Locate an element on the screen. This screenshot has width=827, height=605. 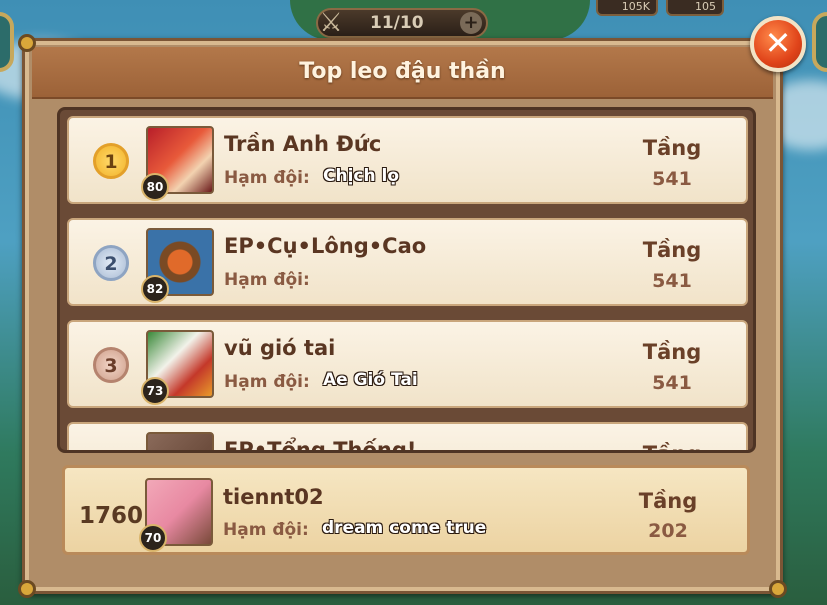
player-name: vũ gió tai is located at coordinates (280, 348).